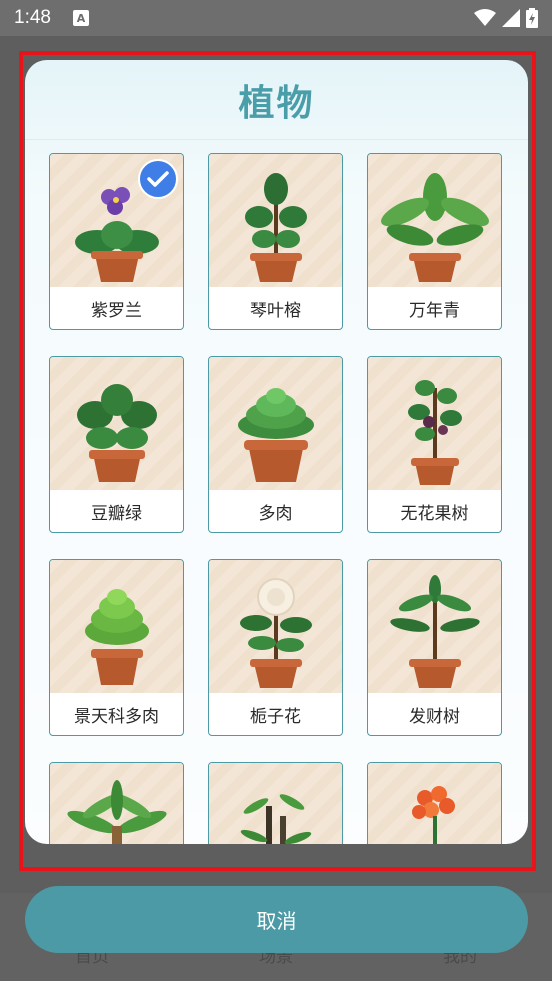 This screenshot has height=981, width=552. I want to click on plant-card: 多肉, so click(275, 444).